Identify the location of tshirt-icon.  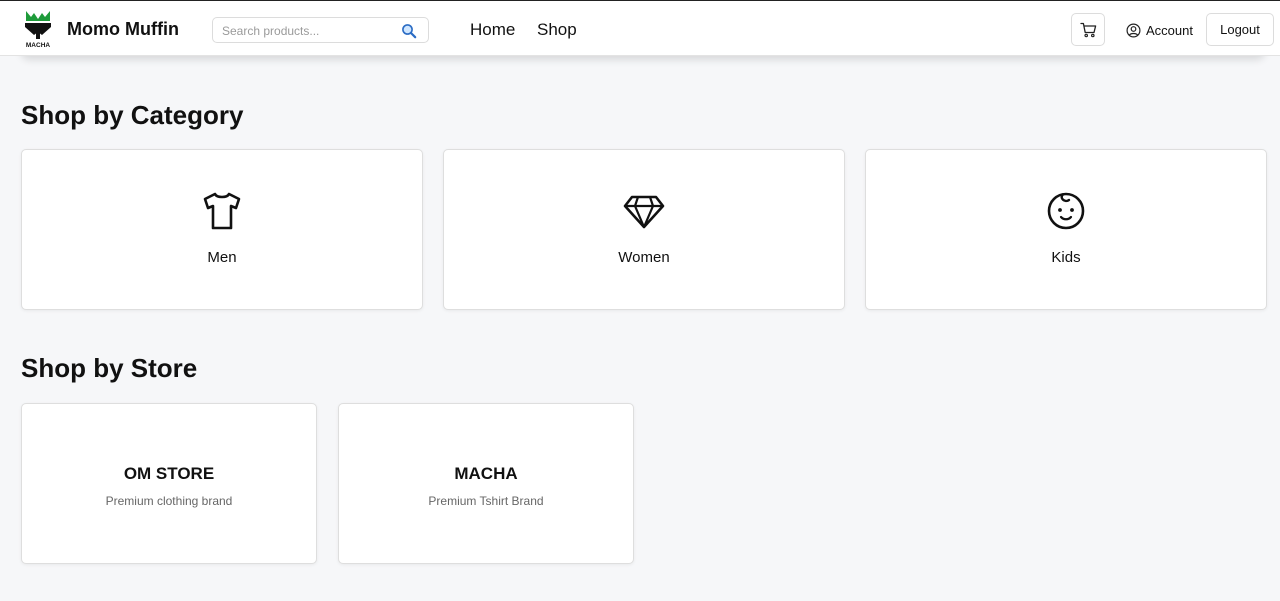
(222, 211).